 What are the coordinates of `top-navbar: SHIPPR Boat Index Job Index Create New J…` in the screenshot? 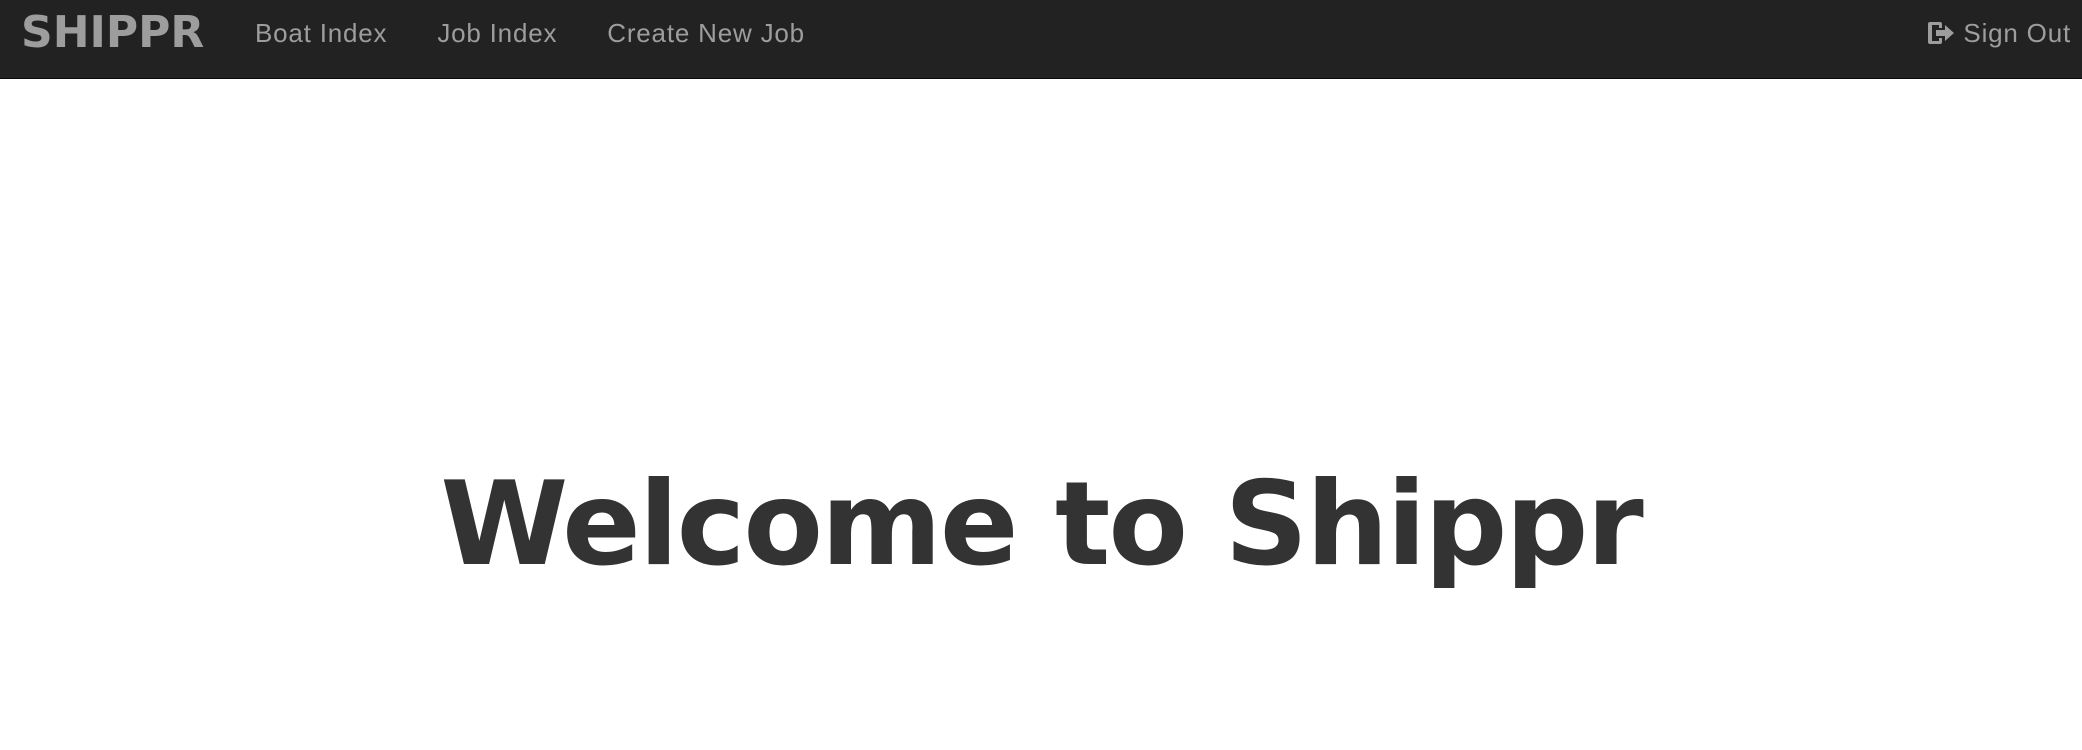 It's located at (1041, 39).